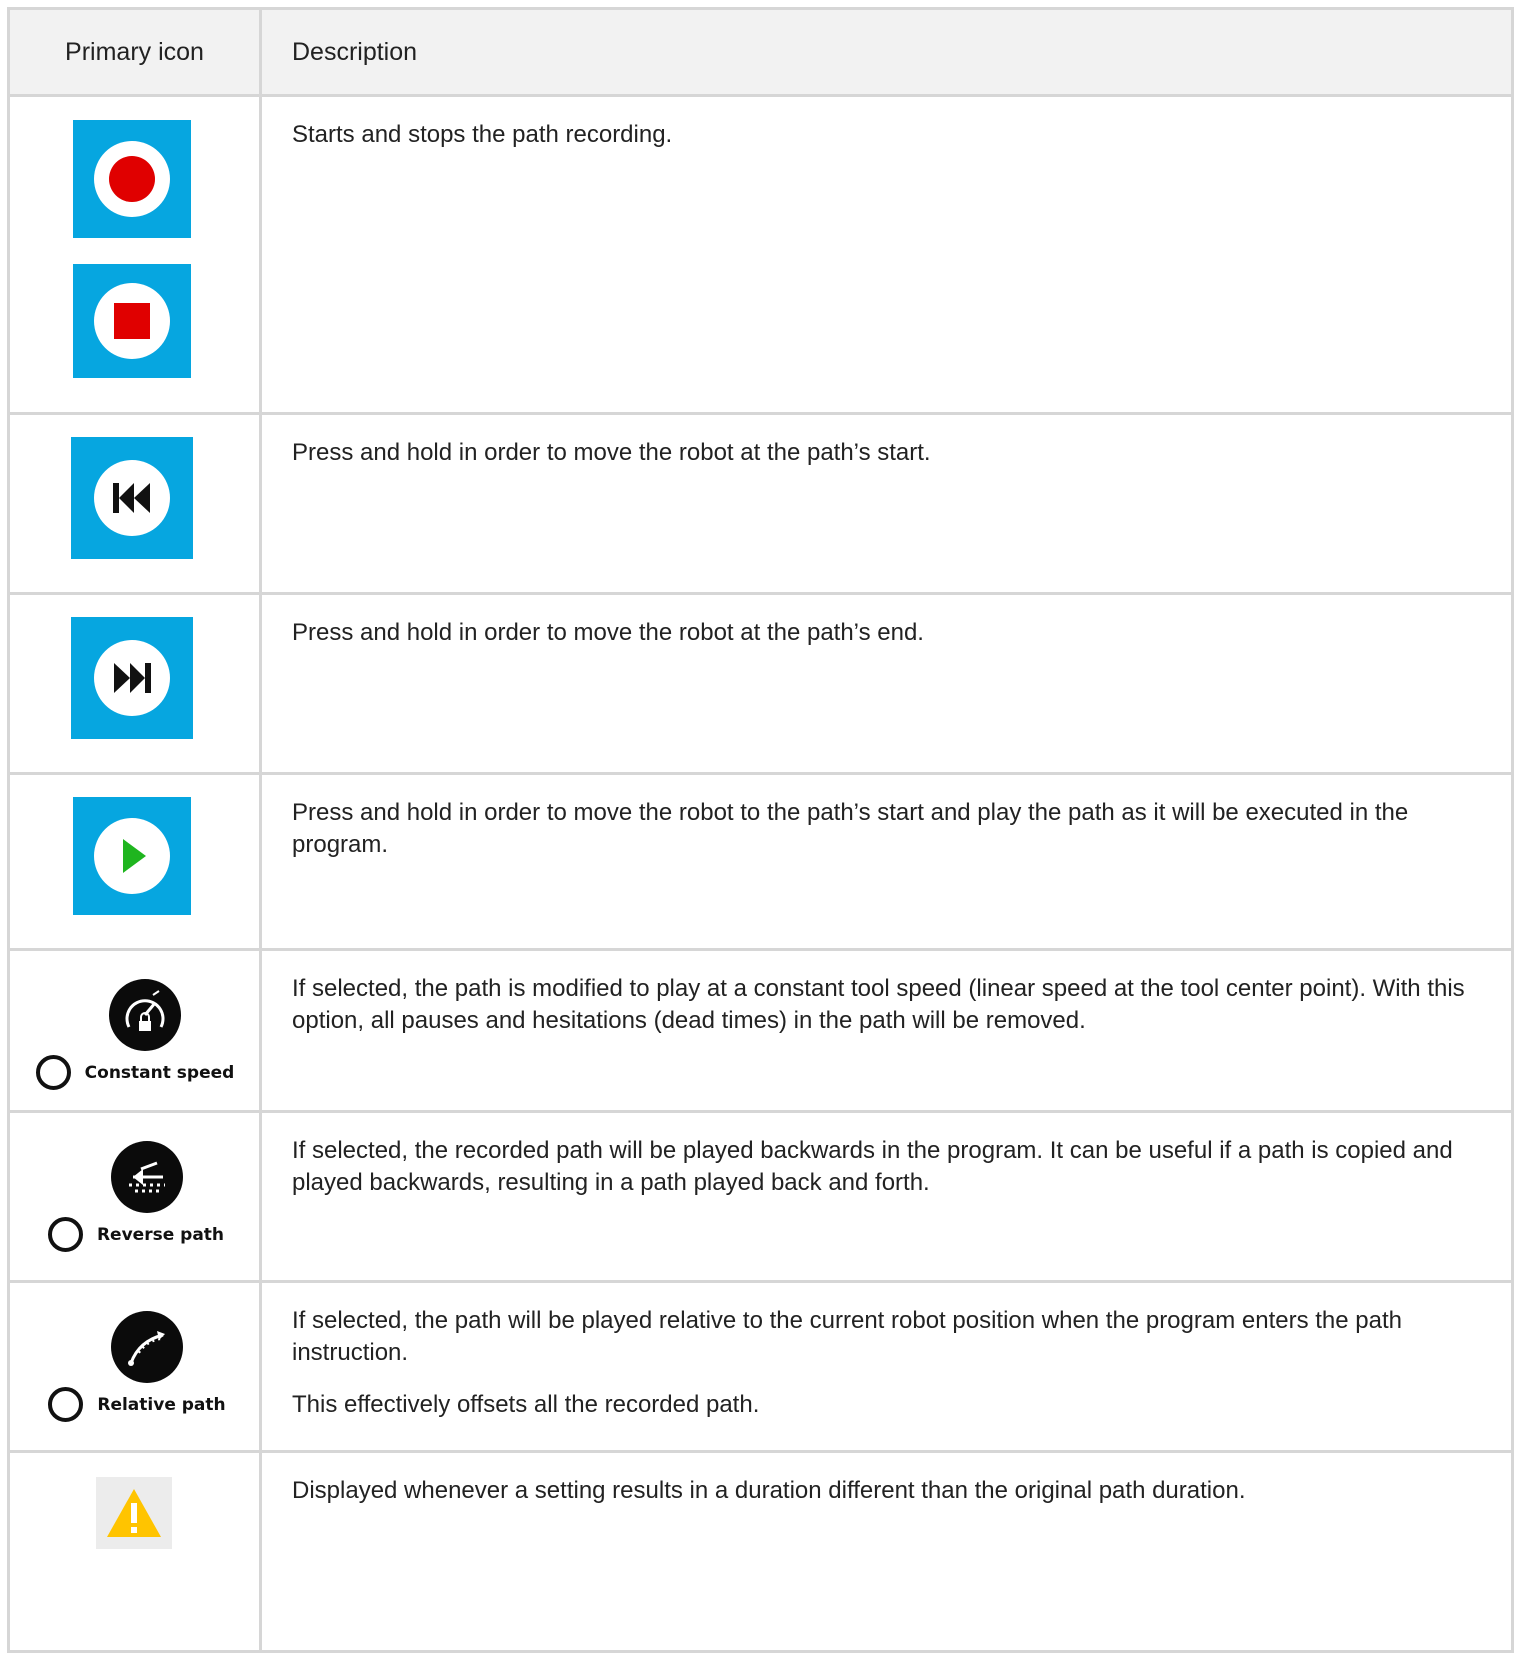 This screenshot has height=1653, width=1521. I want to click on header-primary-icon: Primary icon, so click(134, 52).